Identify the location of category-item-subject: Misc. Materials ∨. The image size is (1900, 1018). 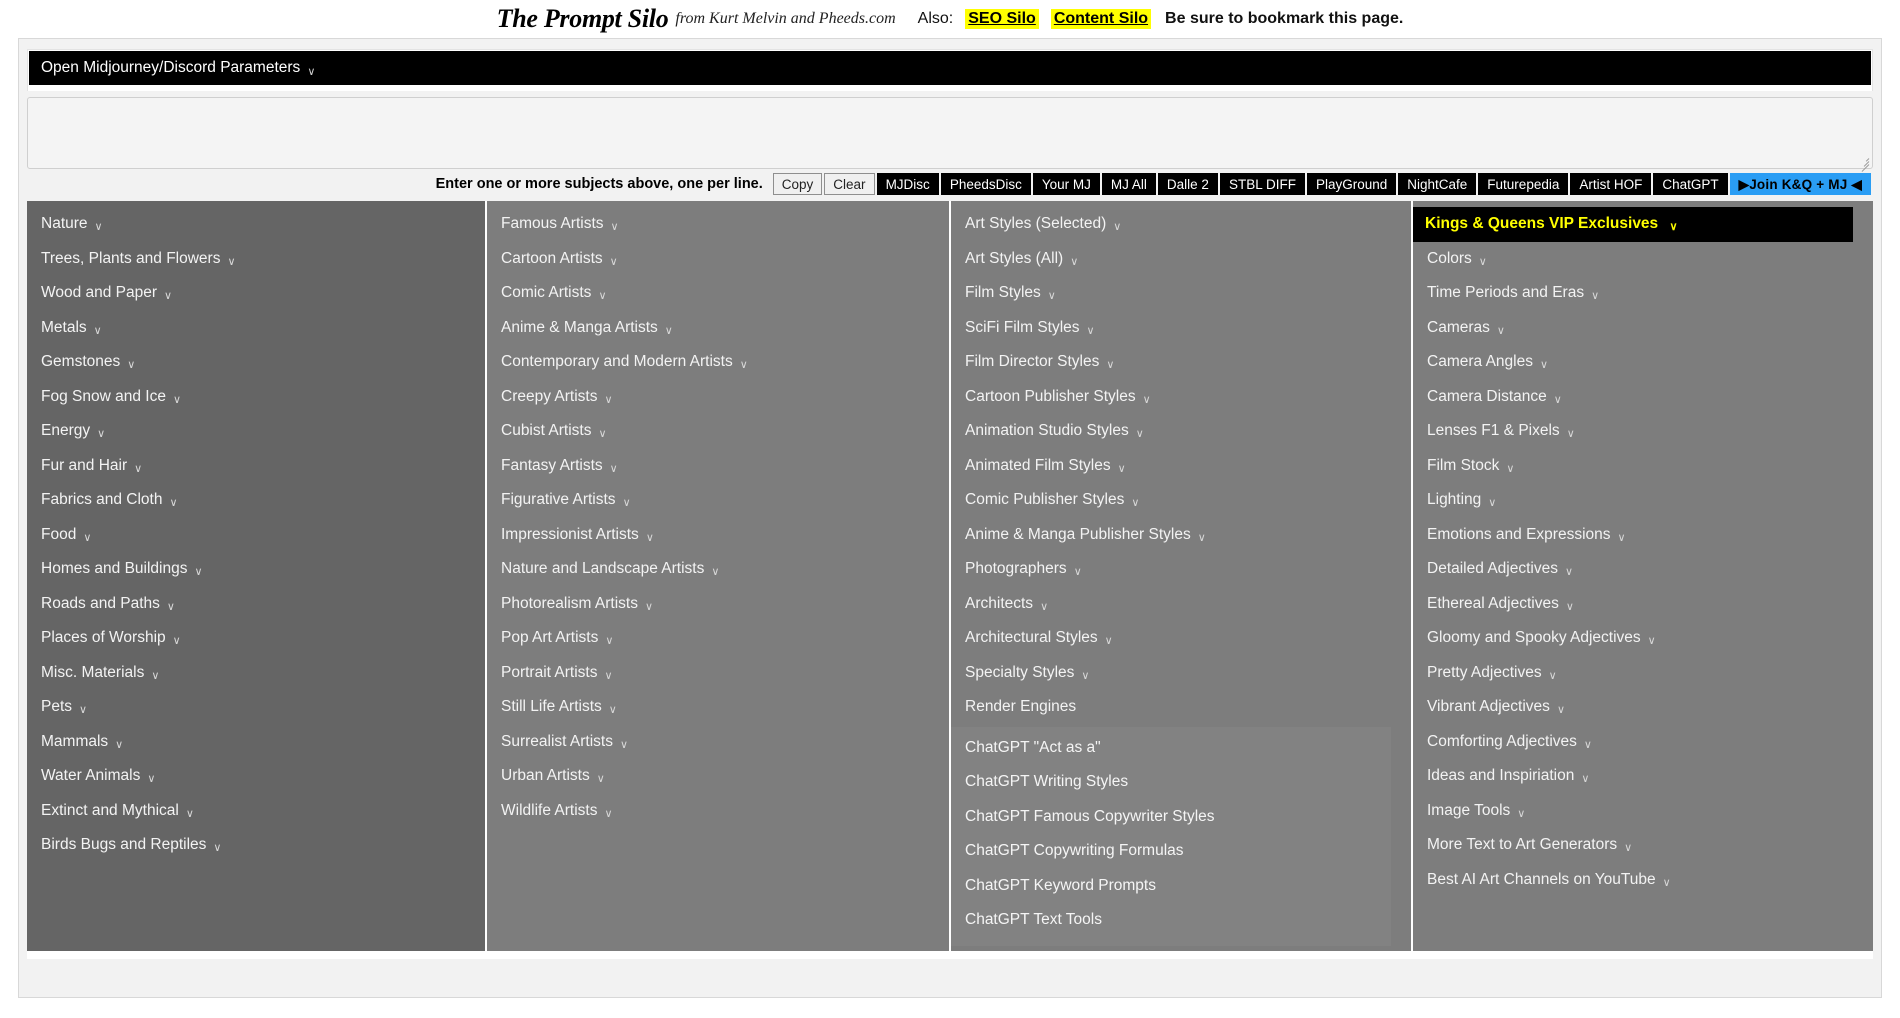
(256, 673).